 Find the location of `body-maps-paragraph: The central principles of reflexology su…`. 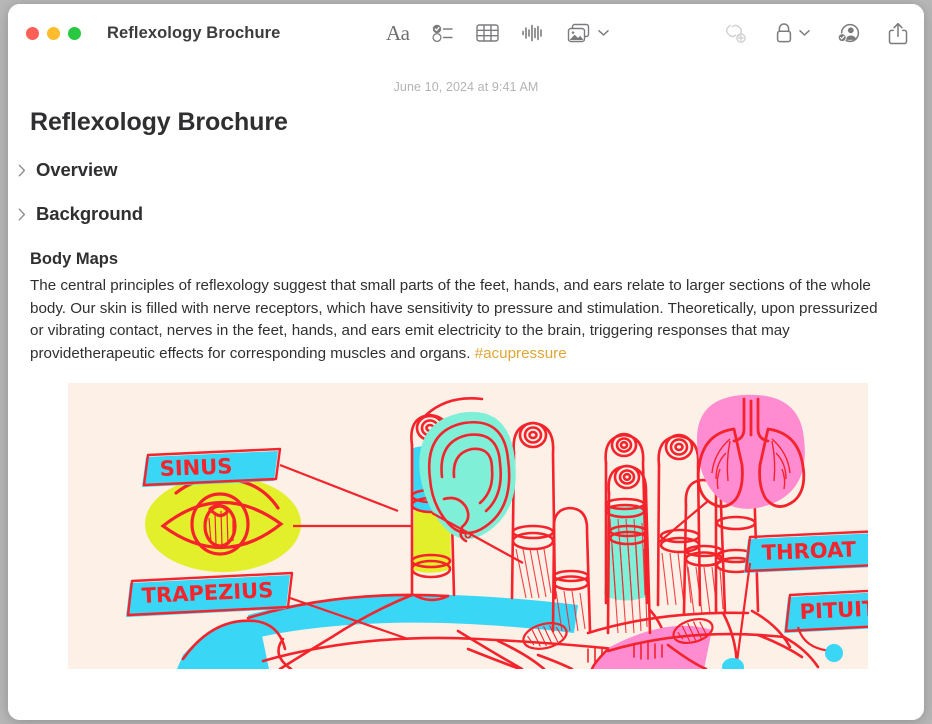

body-maps-paragraph: The central principles of reflexology su… is located at coordinates (456, 320).